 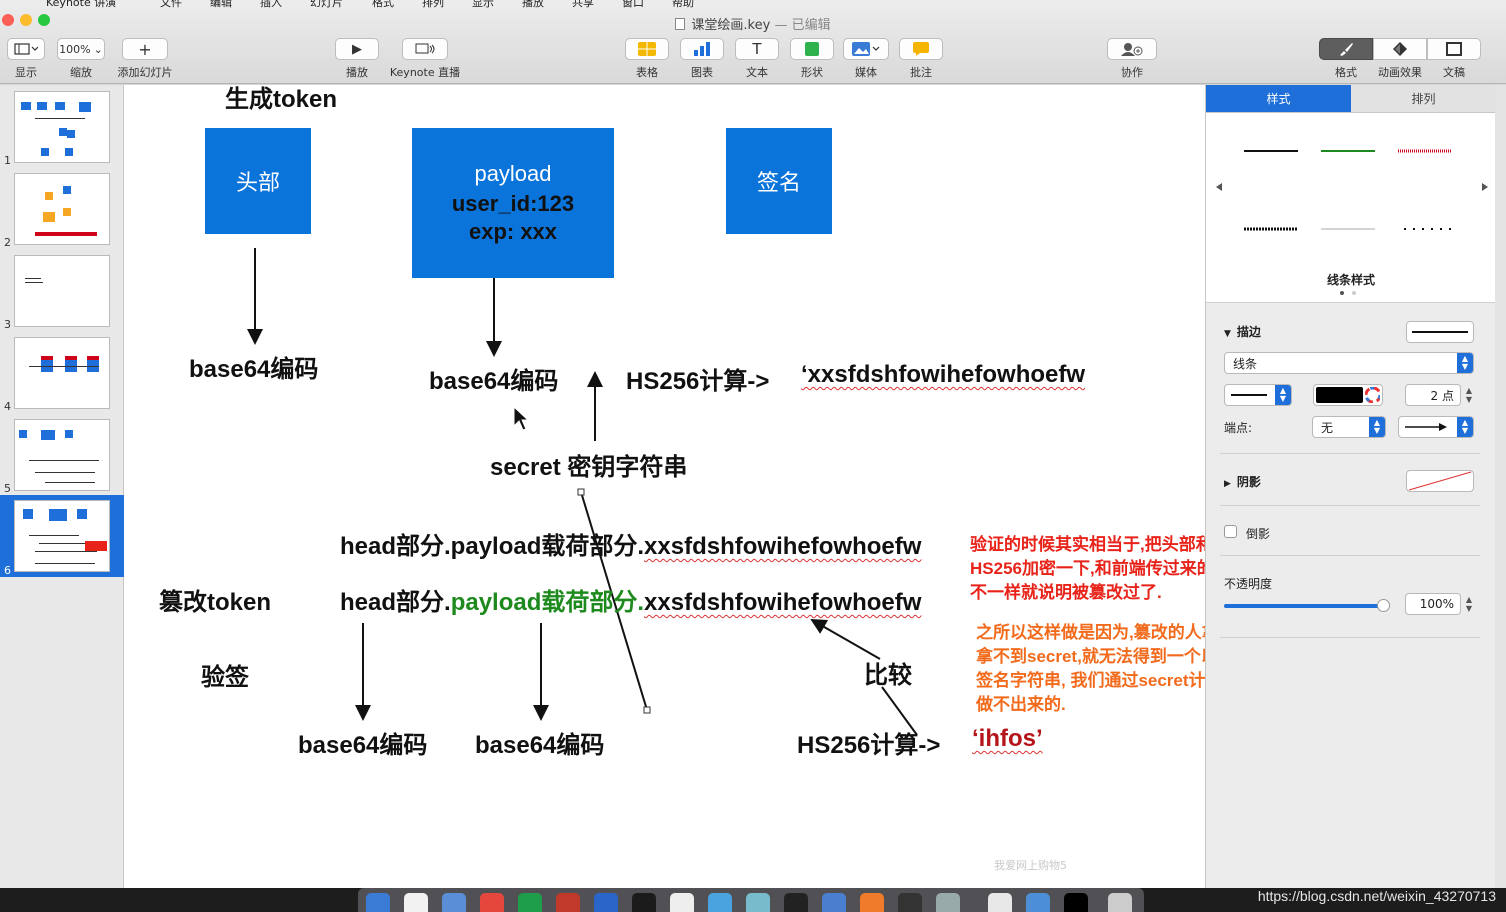 What do you see at coordinates (533, 4) in the screenshot?
I see `menu-play: 播放` at bounding box center [533, 4].